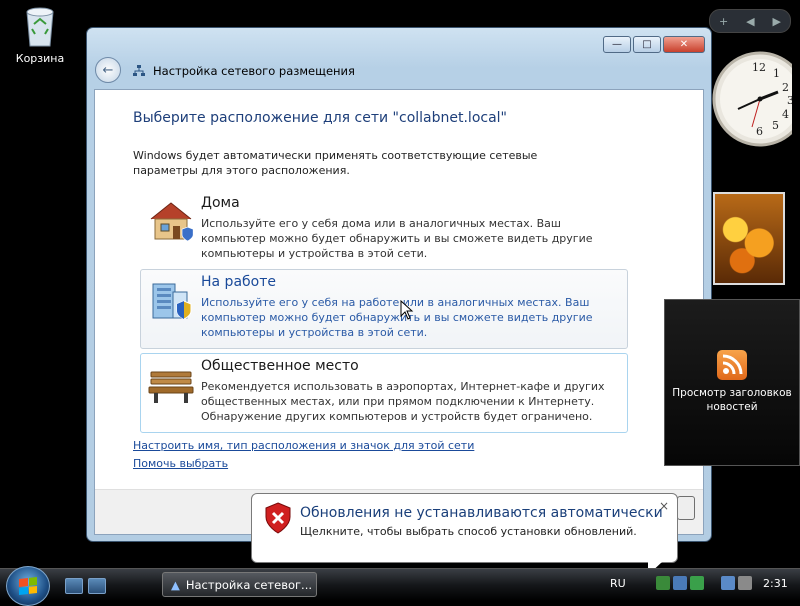  I want to click on bench-icon, so click(171, 383).